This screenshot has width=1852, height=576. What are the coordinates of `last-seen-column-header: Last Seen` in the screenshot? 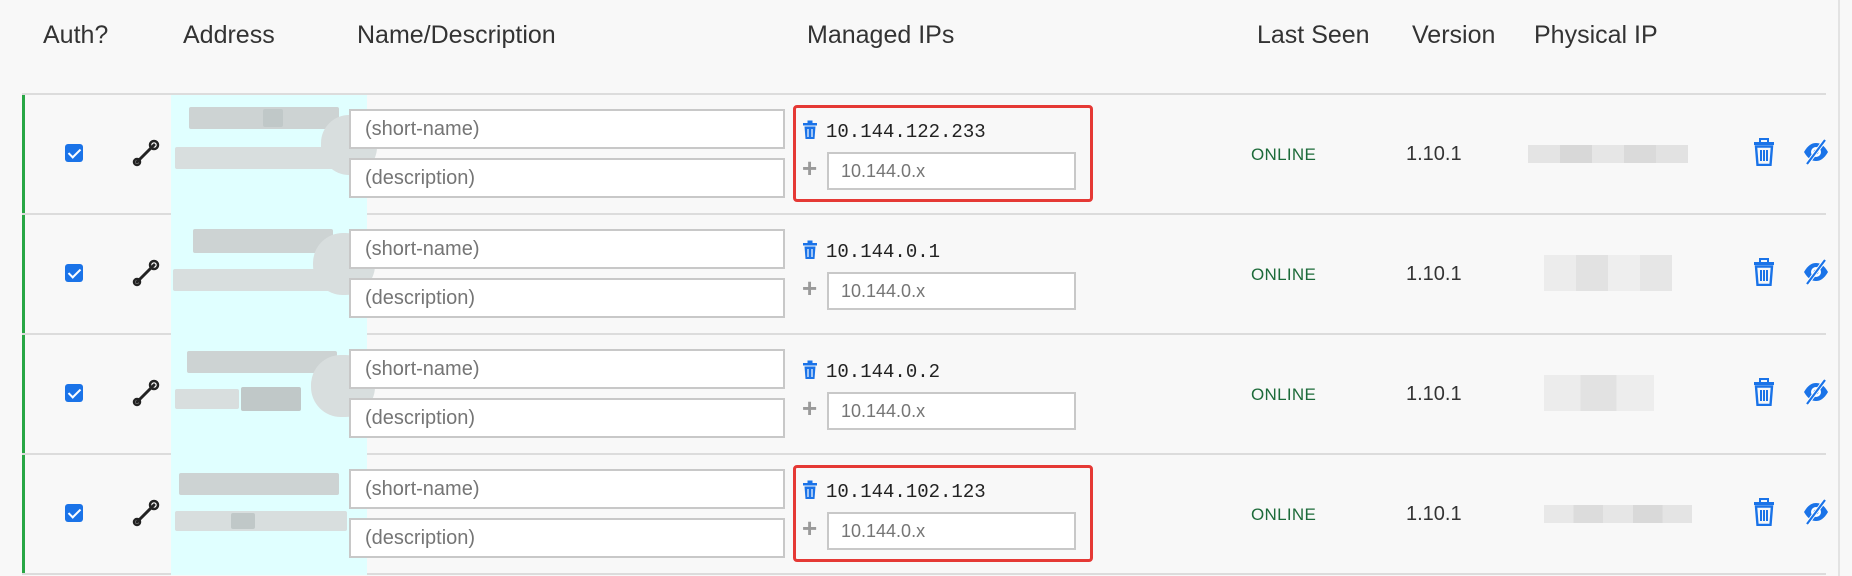 It's located at (1313, 35).